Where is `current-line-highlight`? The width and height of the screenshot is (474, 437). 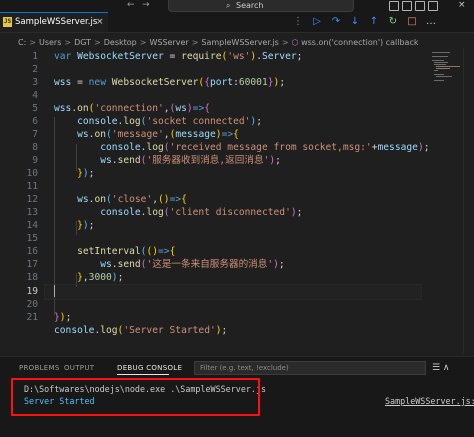
current-line-highlight is located at coordinates (233, 292).